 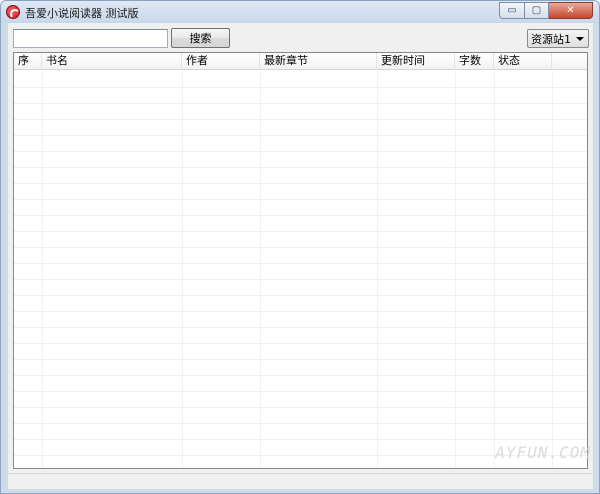 What do you see at coordinates (90, 38) in the screenshot?
I see `search-input` at bounding box center [90, 38].